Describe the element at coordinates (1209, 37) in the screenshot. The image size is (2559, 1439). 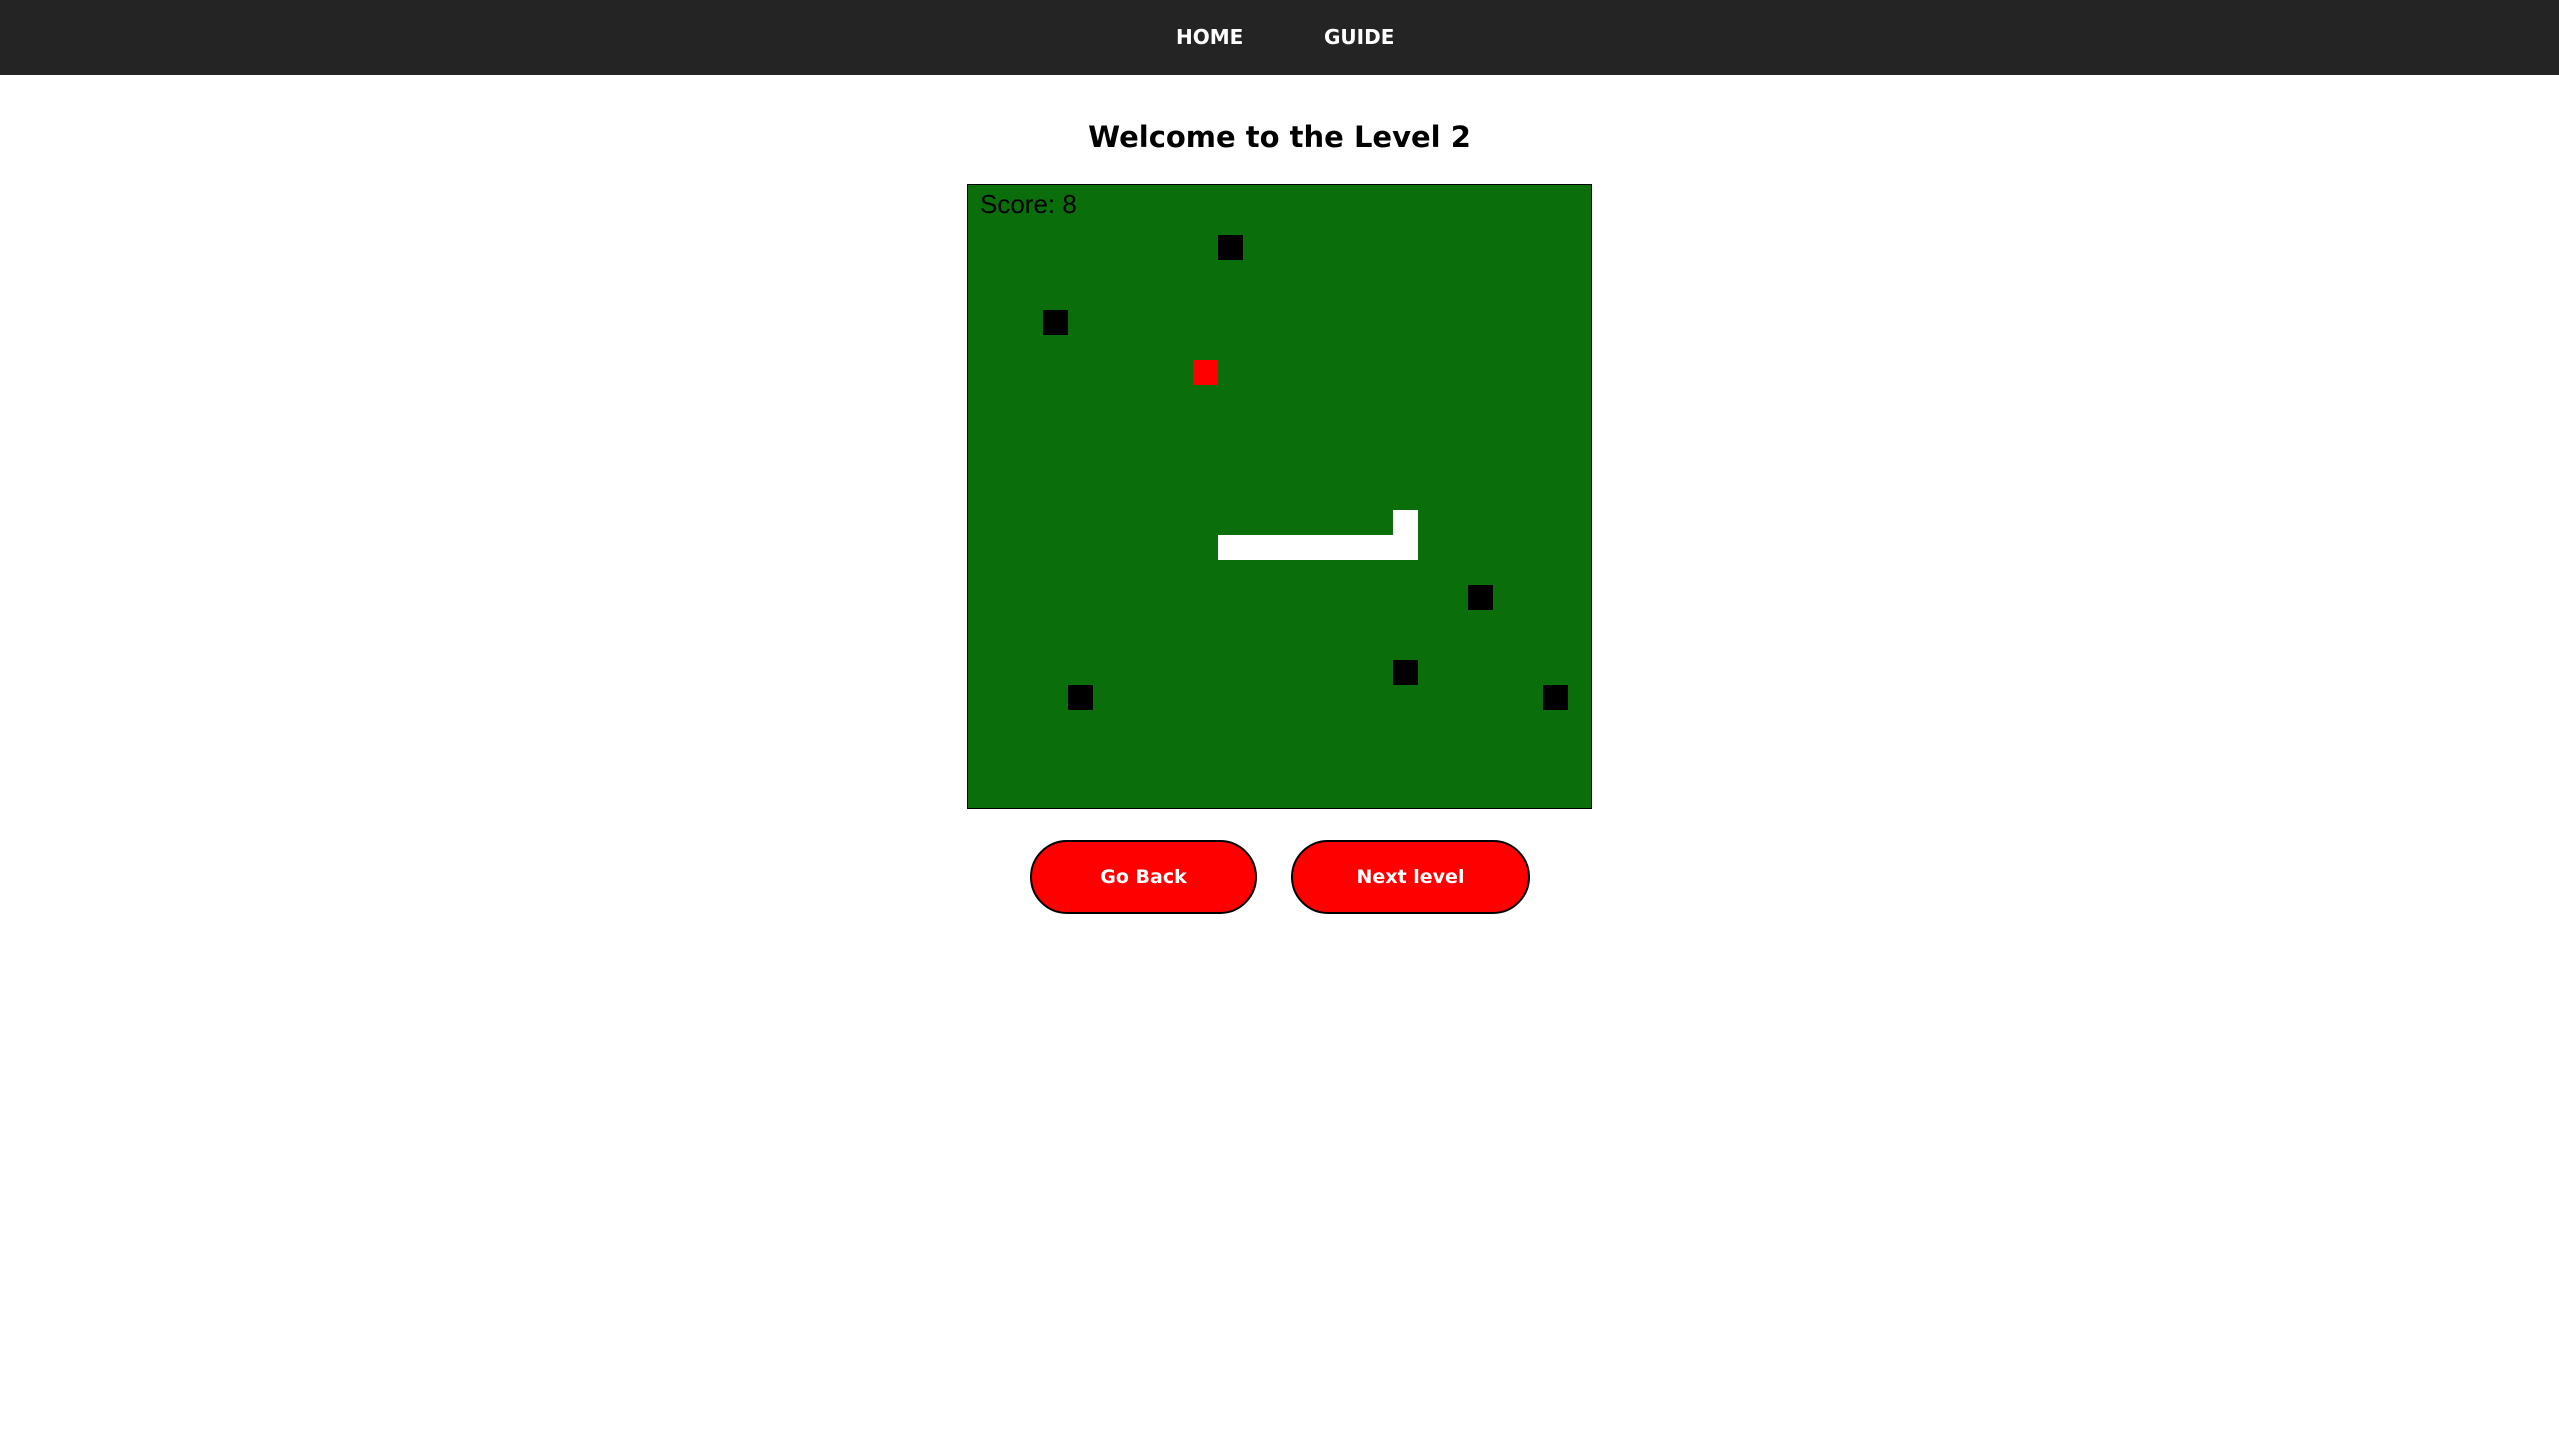
I see `nav-home-link: HOME` at that location.